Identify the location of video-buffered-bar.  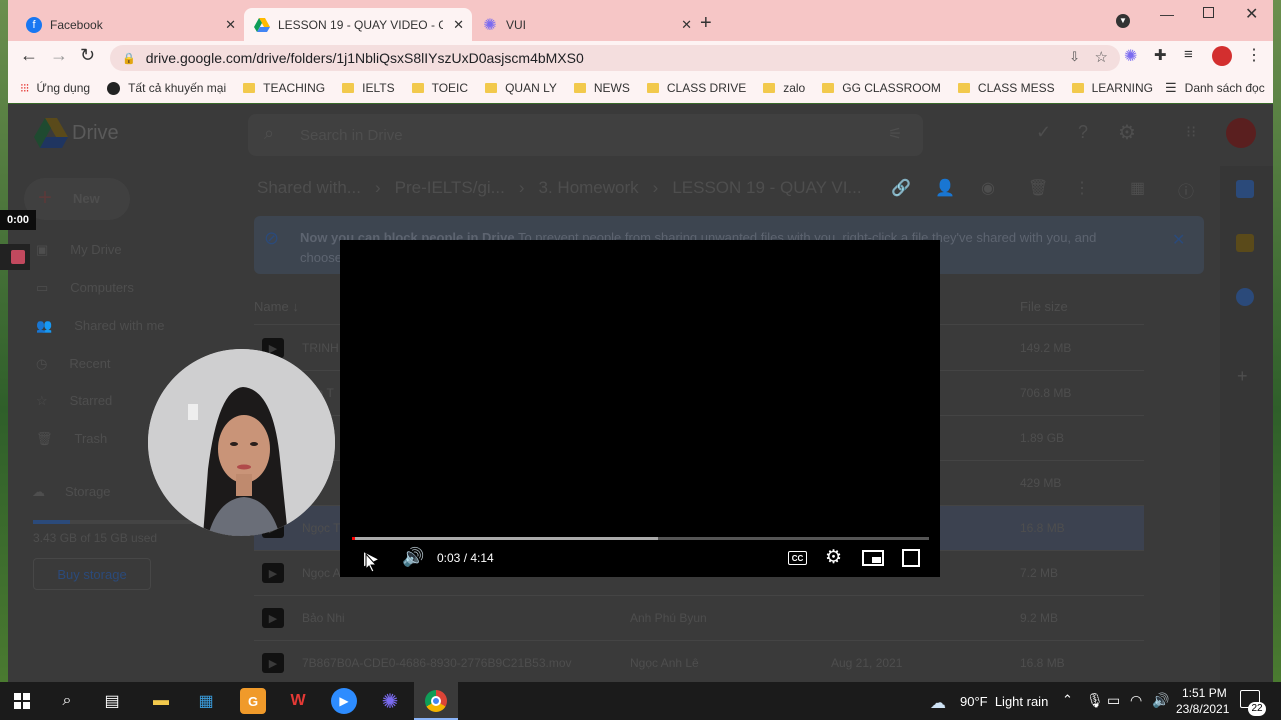
(505, 538).